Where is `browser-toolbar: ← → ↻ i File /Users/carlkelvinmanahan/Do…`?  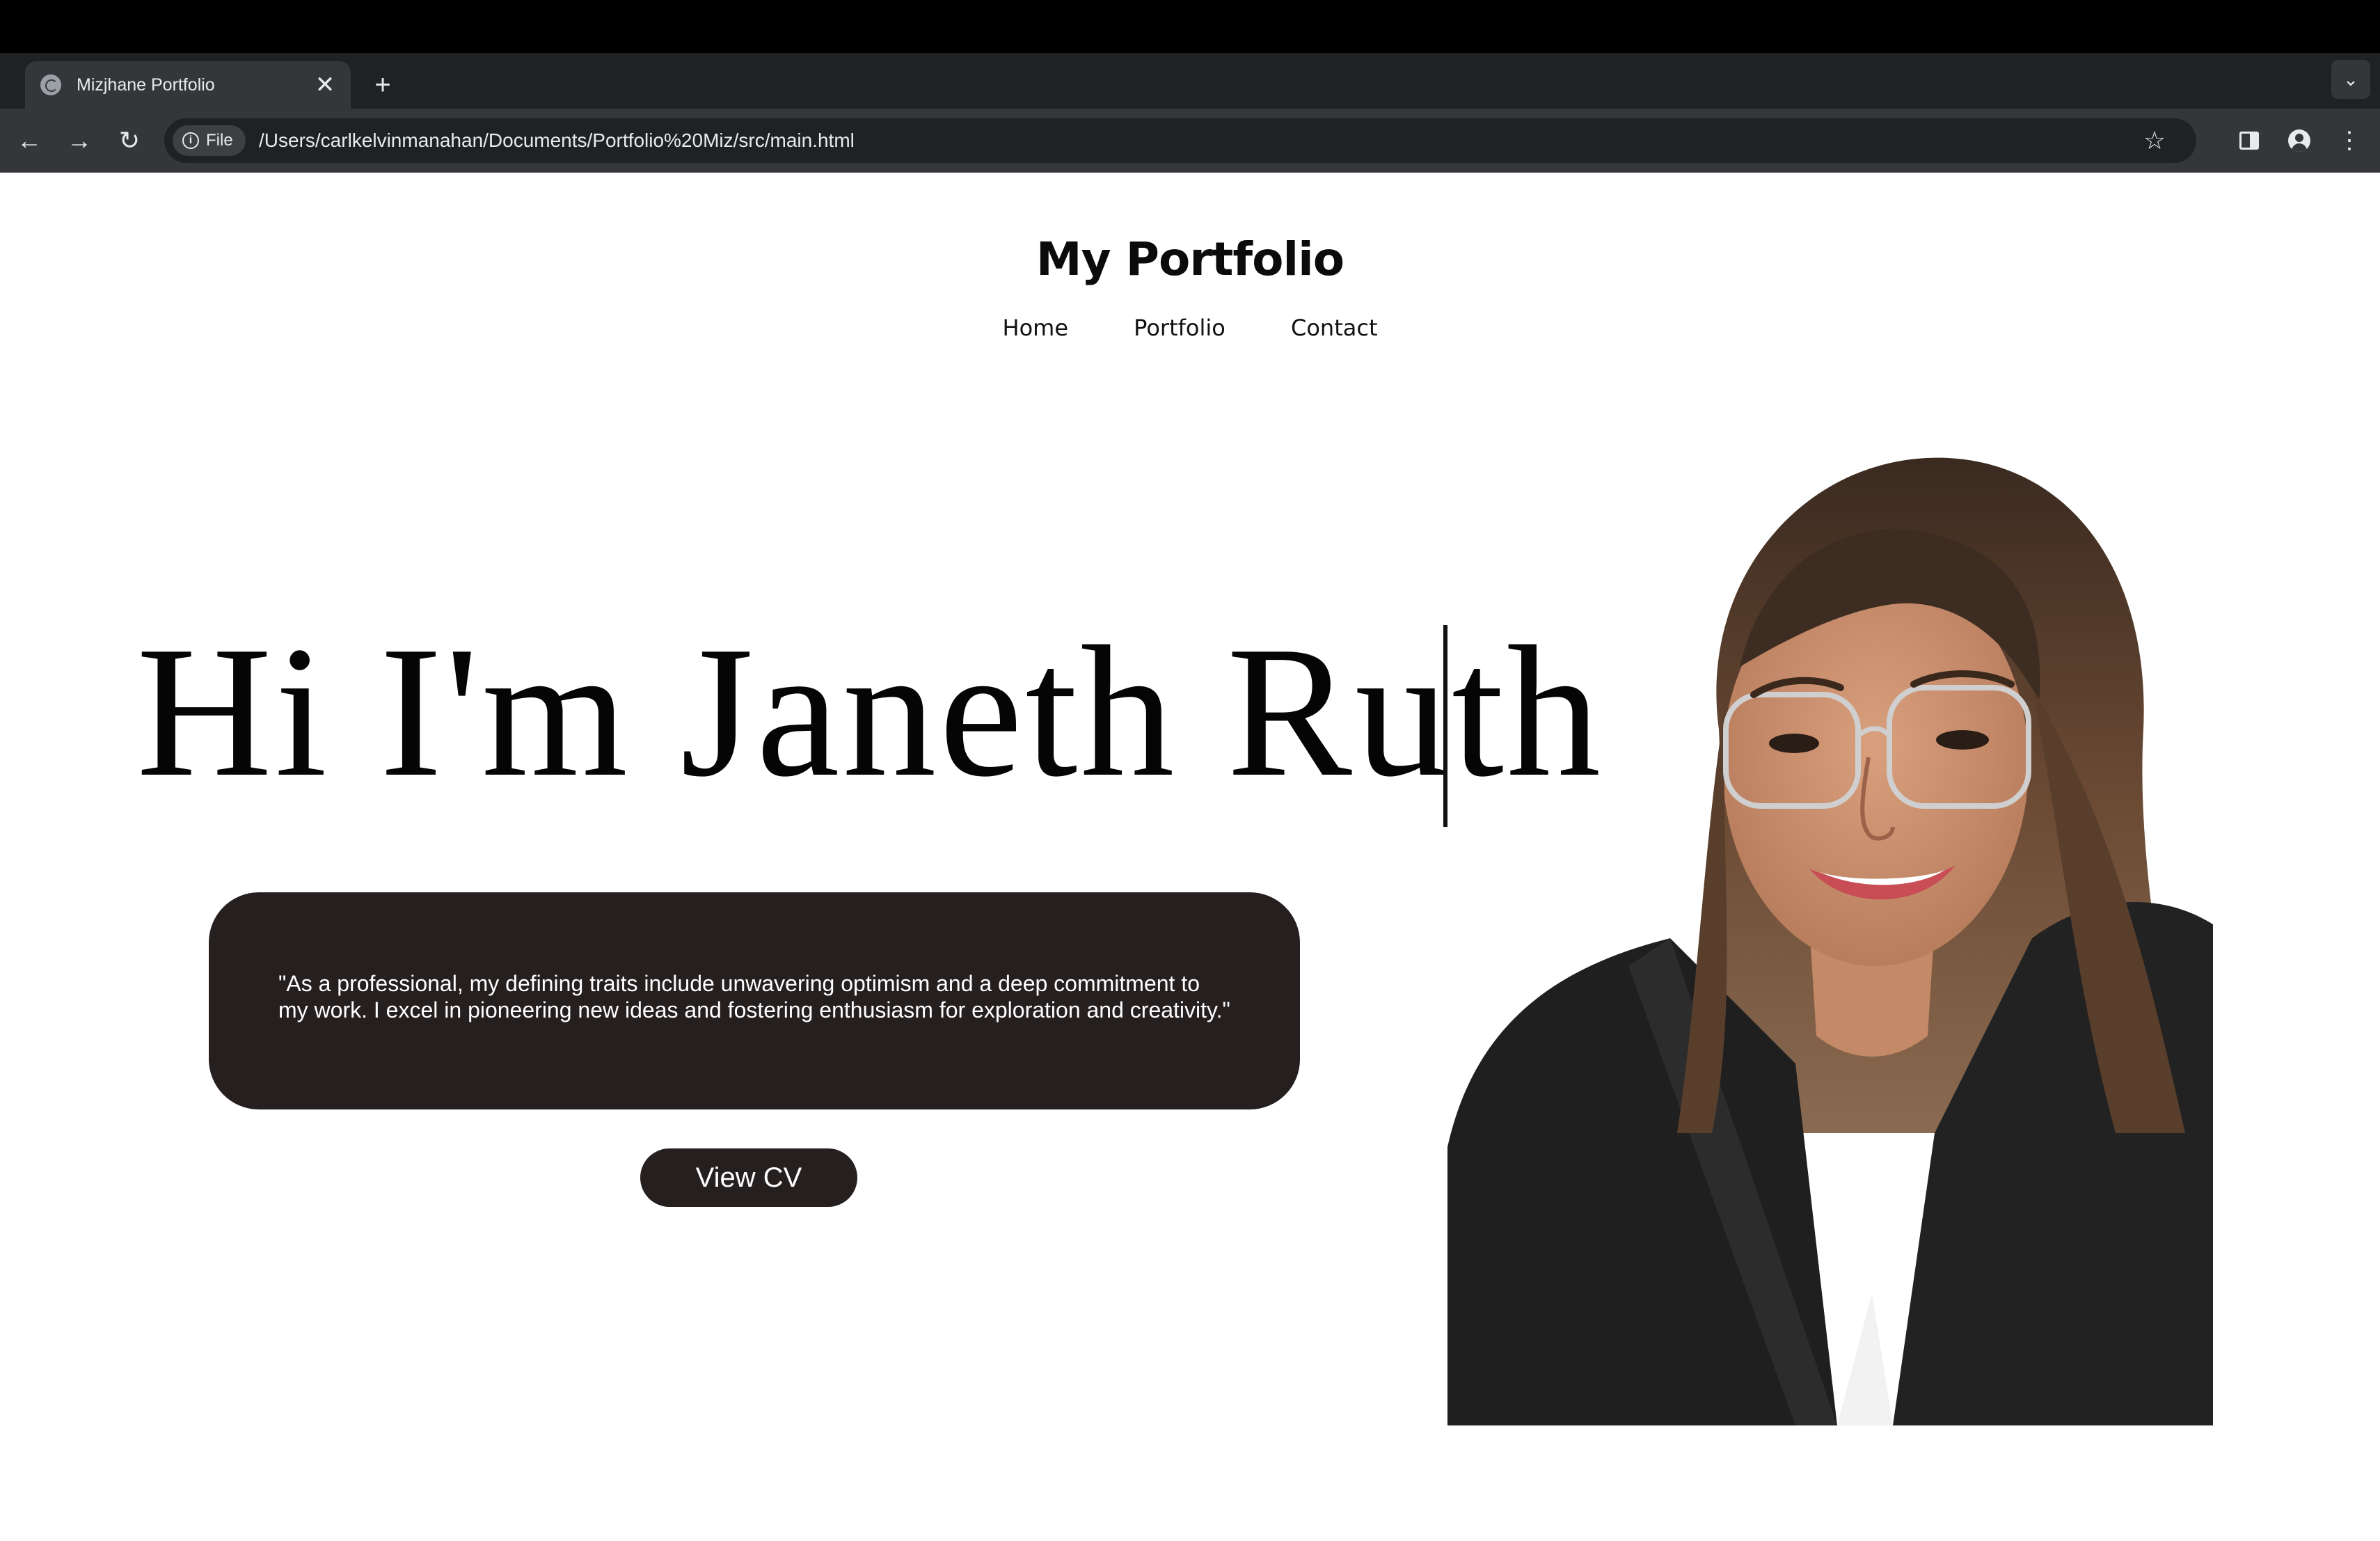 browser-toolbar: ← → ↻ i File /Users/carlkelvinmanahan/Do… is located at coordinates (1190, 141).